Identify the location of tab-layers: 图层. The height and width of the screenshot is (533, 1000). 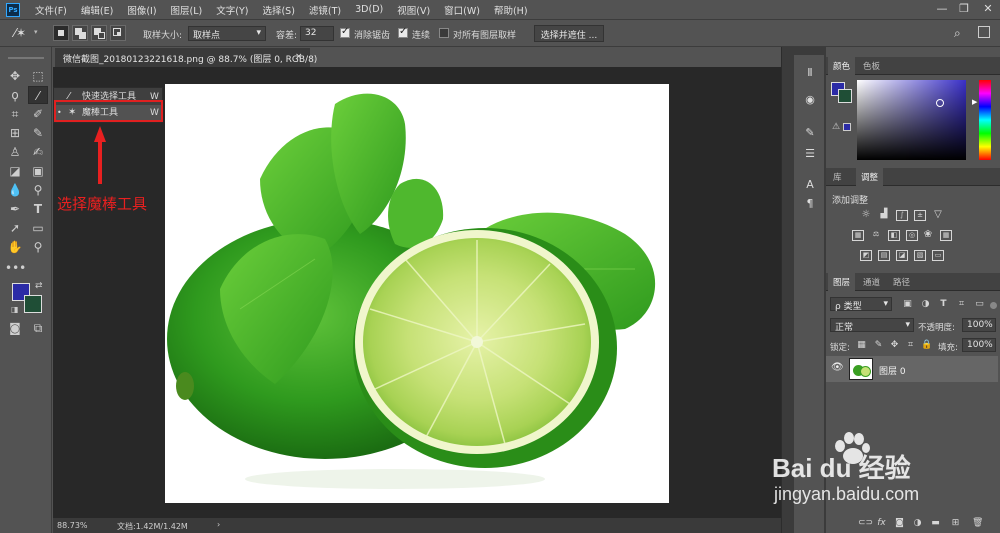
(842, 282).